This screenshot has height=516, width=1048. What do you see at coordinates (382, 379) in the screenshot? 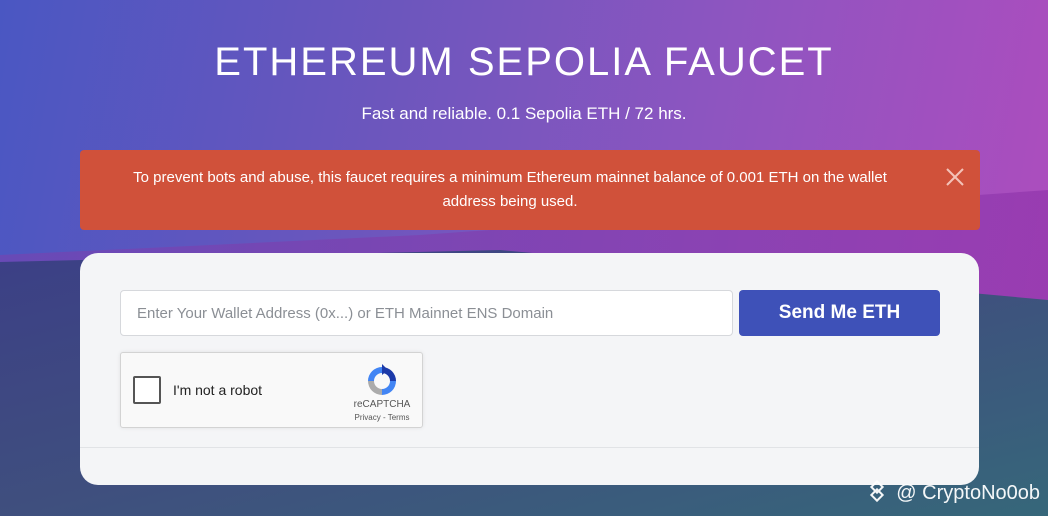
I see `recaptcha-logo-icon` at bounding box center [382, 379].